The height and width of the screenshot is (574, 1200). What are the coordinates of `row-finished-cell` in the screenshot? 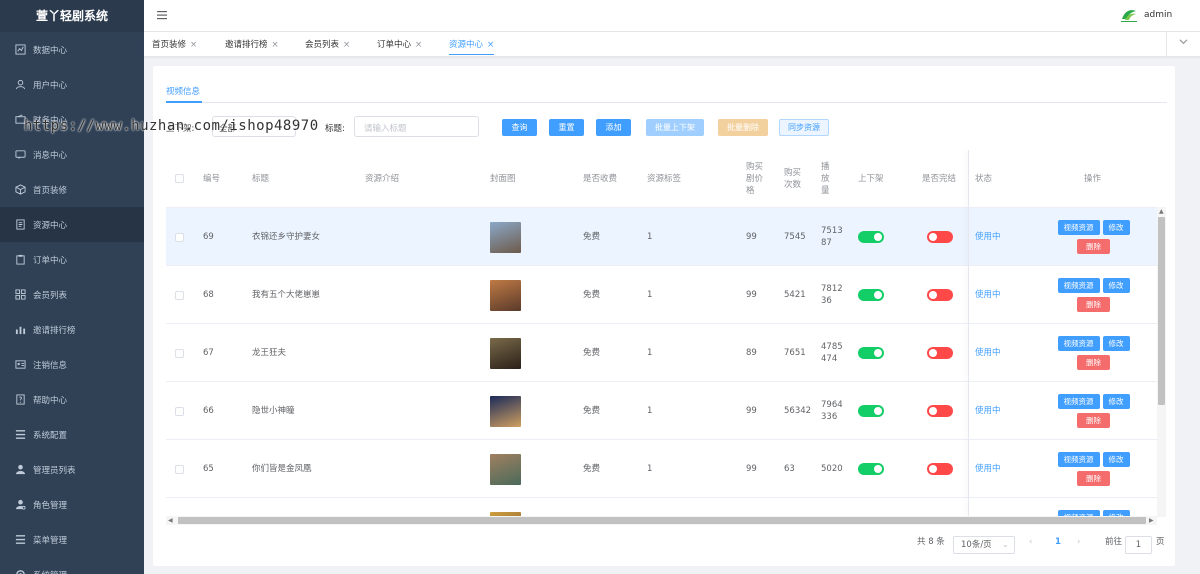 It's located at (940, 353).